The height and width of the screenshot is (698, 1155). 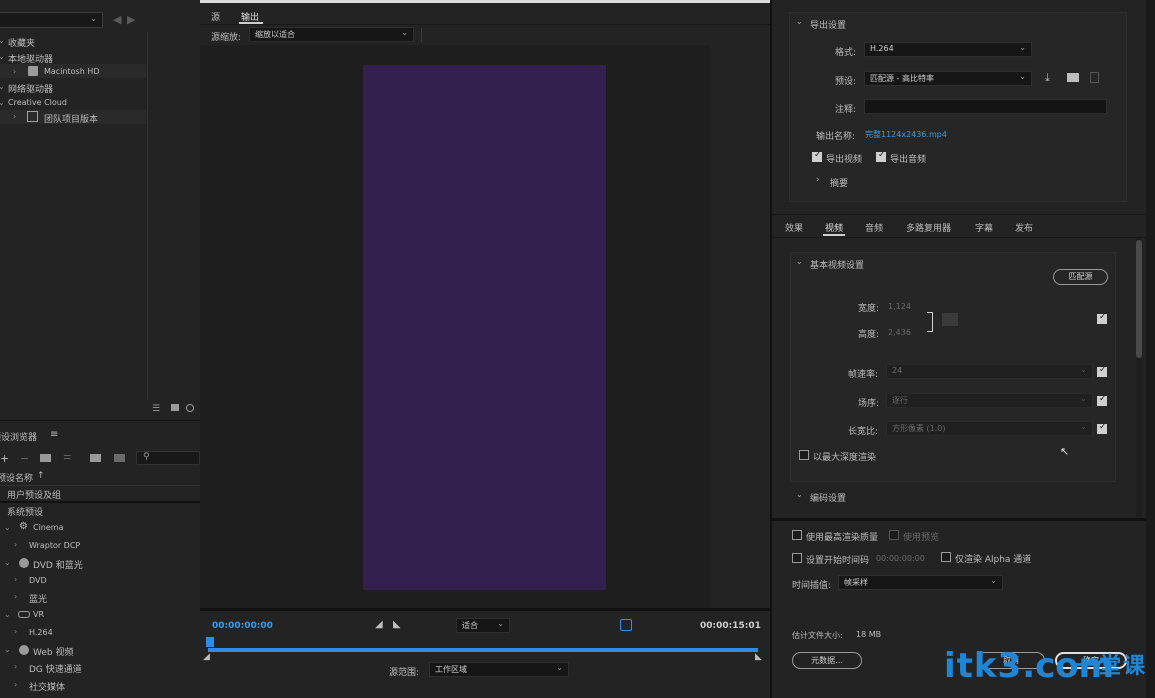 What do you see at coordinates (38, 614) in the screenshot?
I see `preset-item-vr: VR` at bounding box center [38, 614].